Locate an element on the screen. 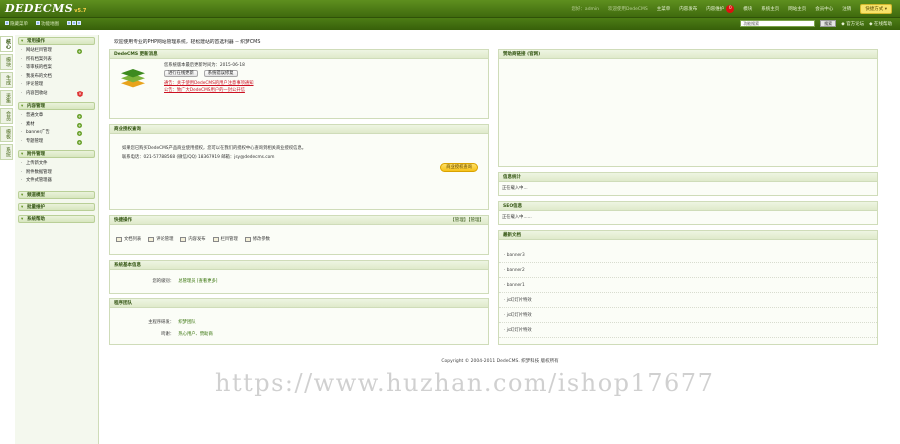 This screenshot has height=444, width=900. quick-label: 栏目管理 is located at coordinates (229, 239).